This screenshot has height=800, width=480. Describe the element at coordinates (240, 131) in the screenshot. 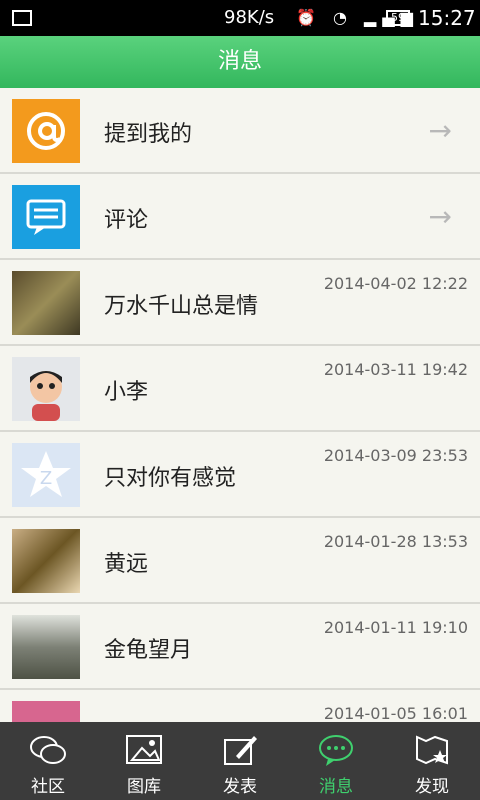

I see `list-item-mentions: 提到我的 →` at that location.